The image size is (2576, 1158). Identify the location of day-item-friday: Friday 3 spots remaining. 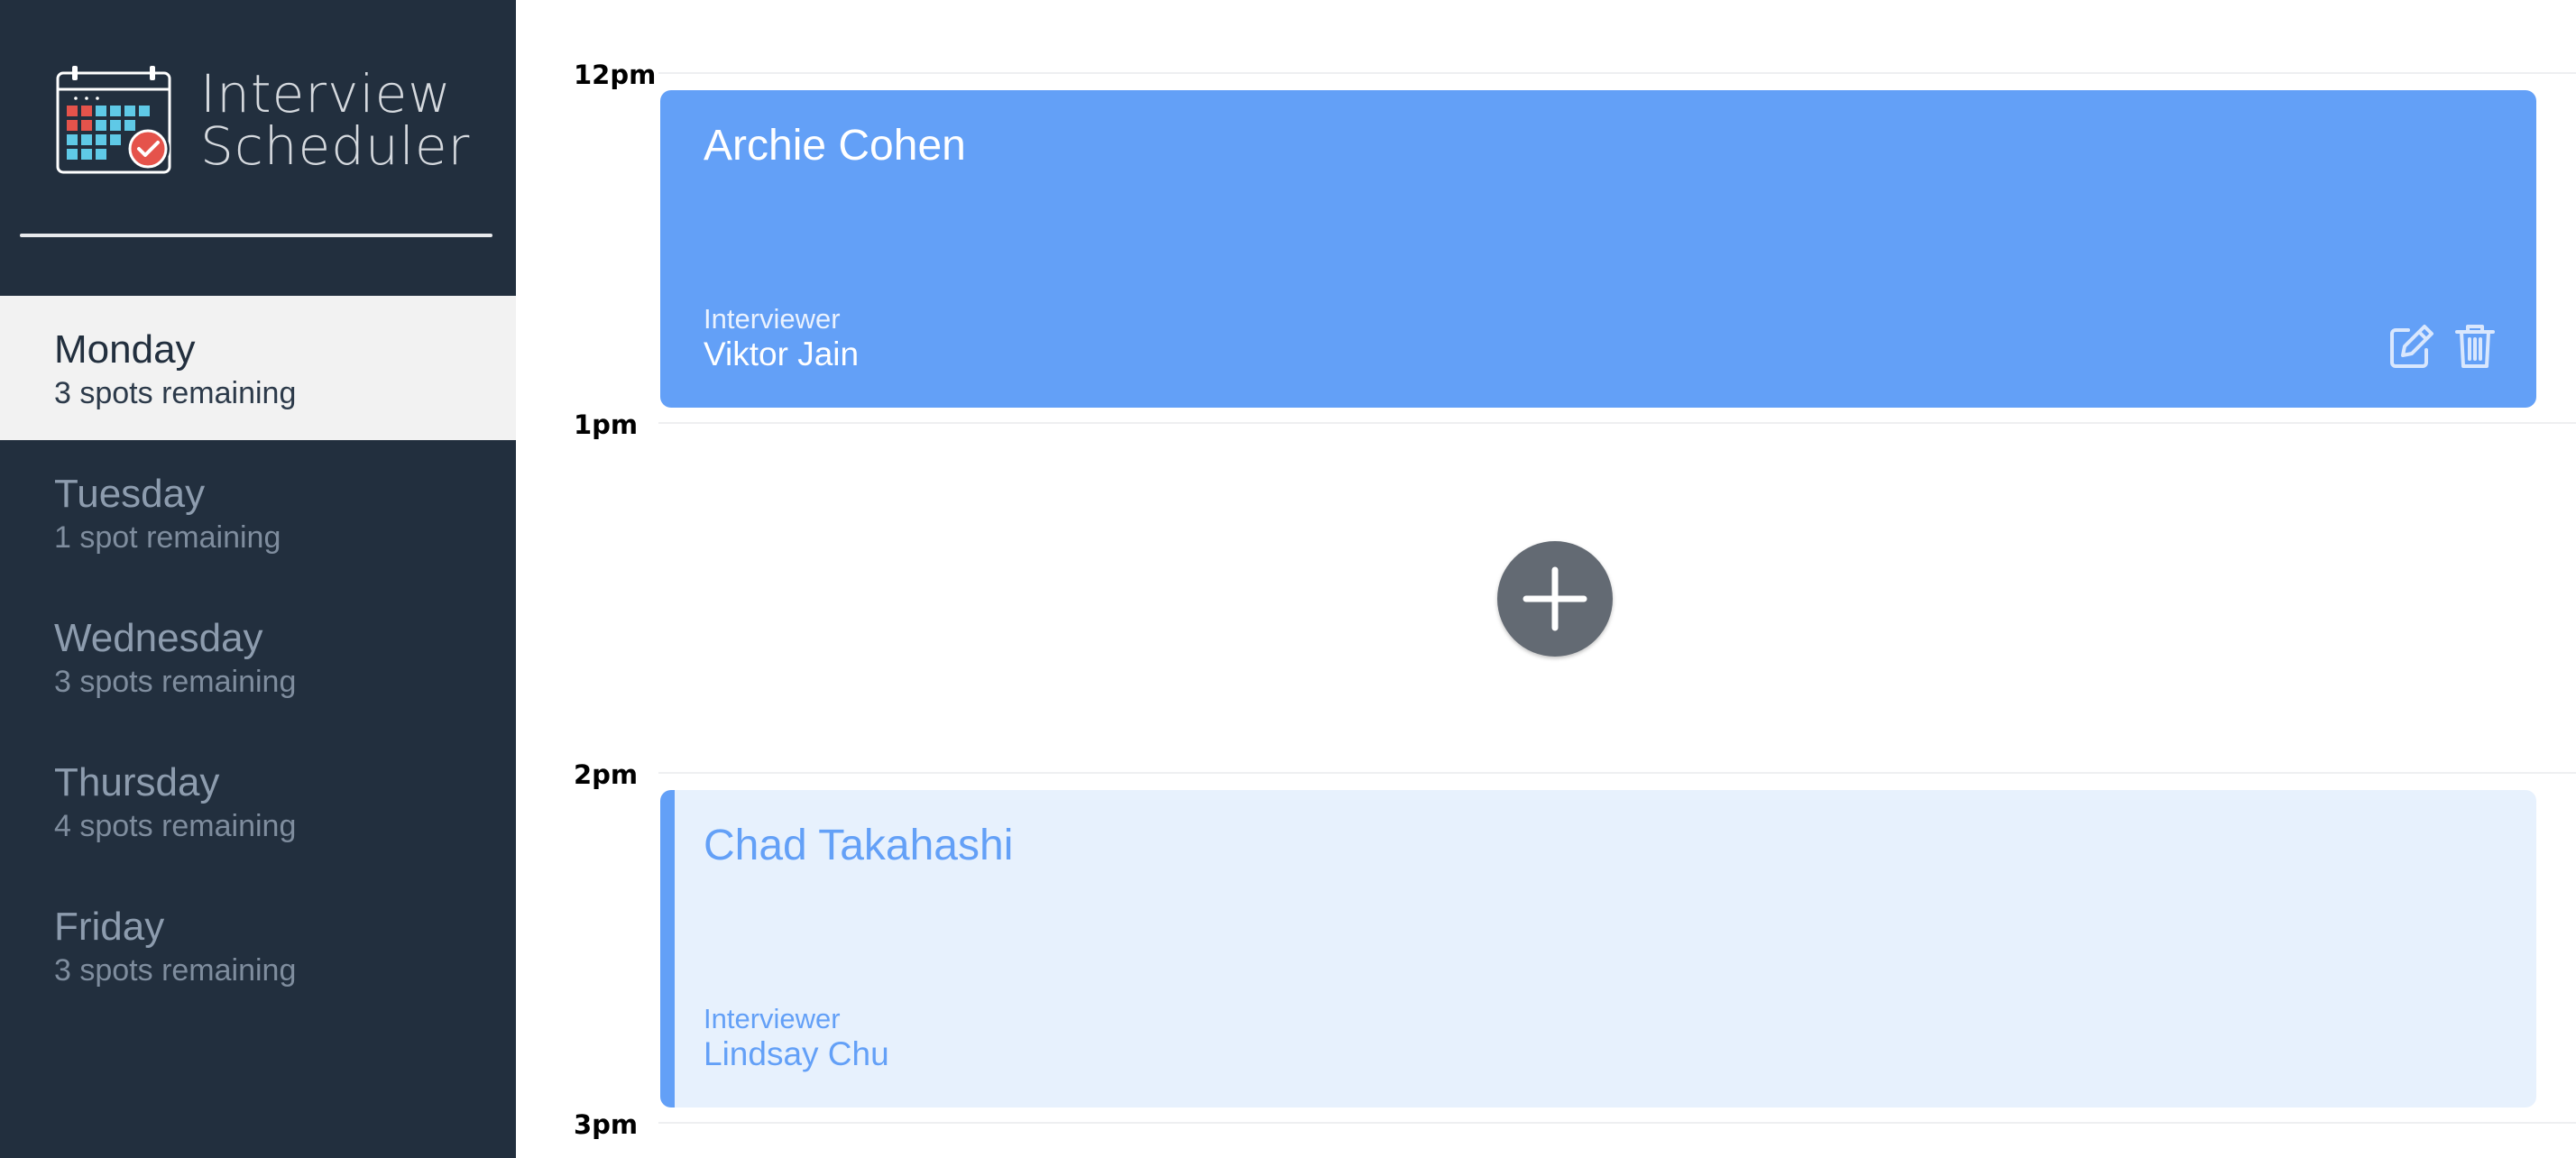
(258, 945).